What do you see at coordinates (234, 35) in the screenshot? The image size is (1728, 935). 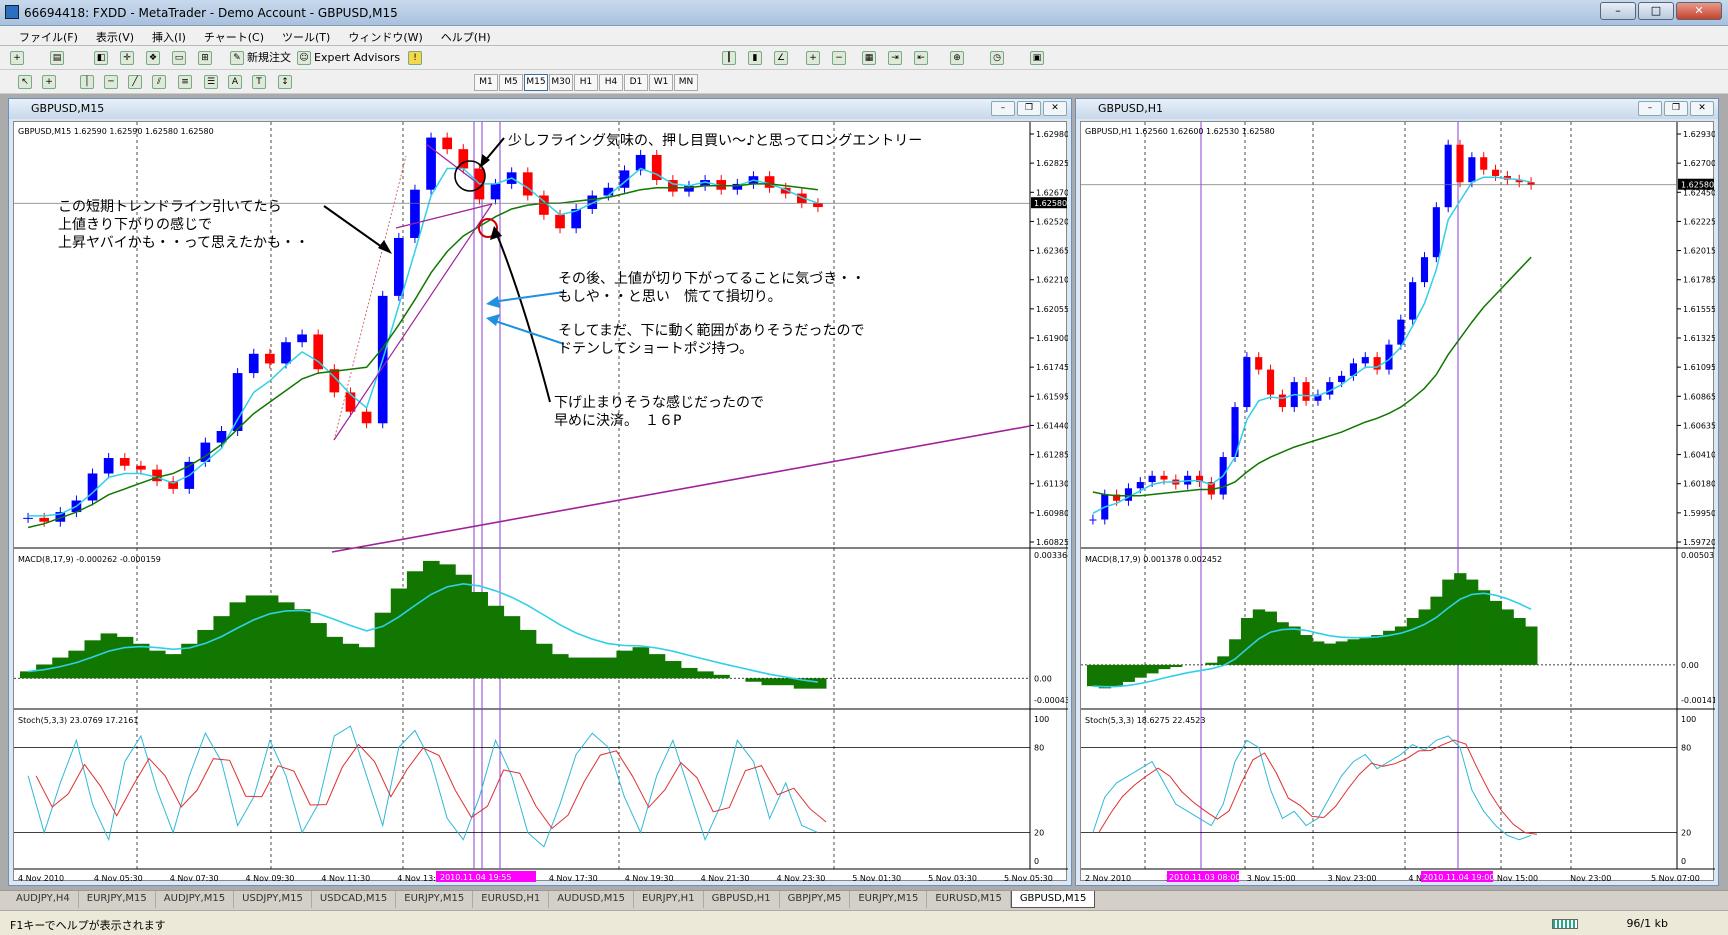 I see `menu-chart: チャート(C)` at bounding box center [234, 35].